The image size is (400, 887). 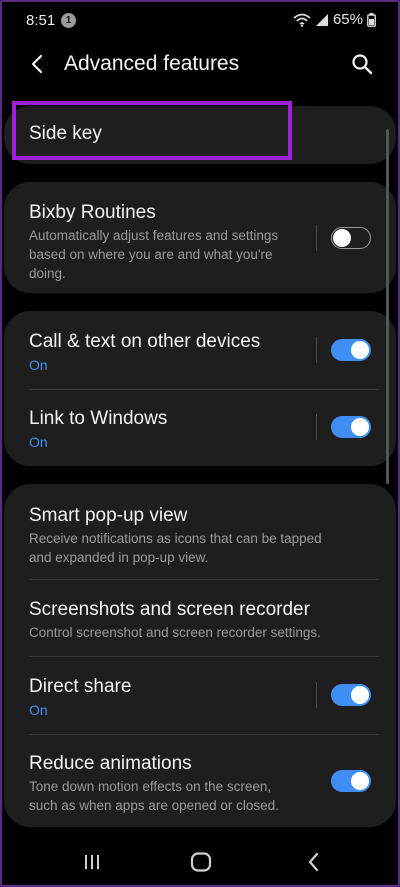 I want to click on link-windows-title: Link to Windows, so click(x=98, y=418).